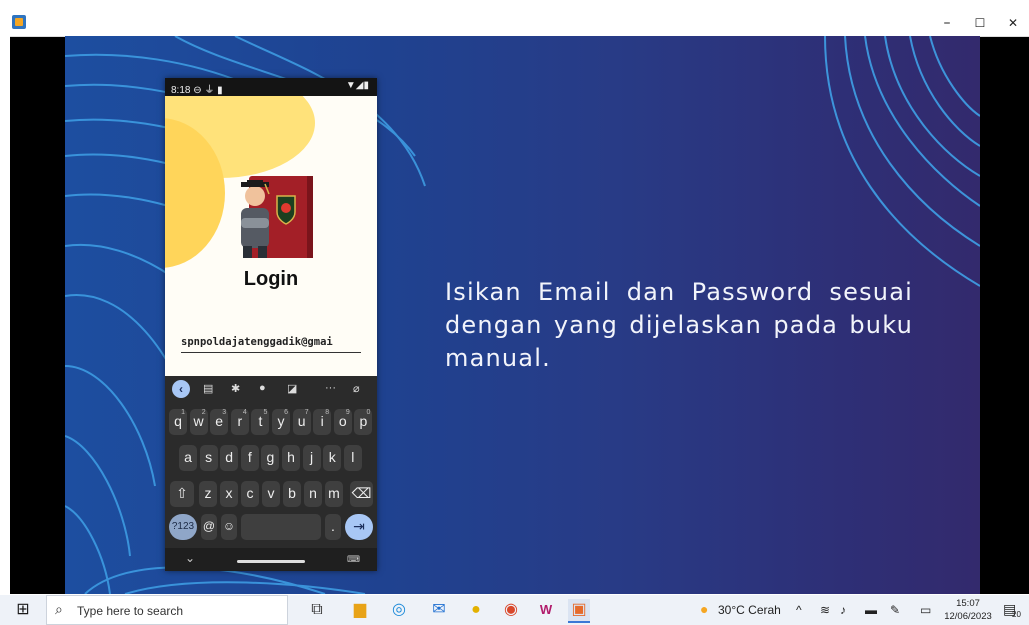 This screenshot has height=625, width=1029. What do you see at coordinates (229, 494) in the screenshot?
I see `key-x: x` at bounding box center [229, 494].